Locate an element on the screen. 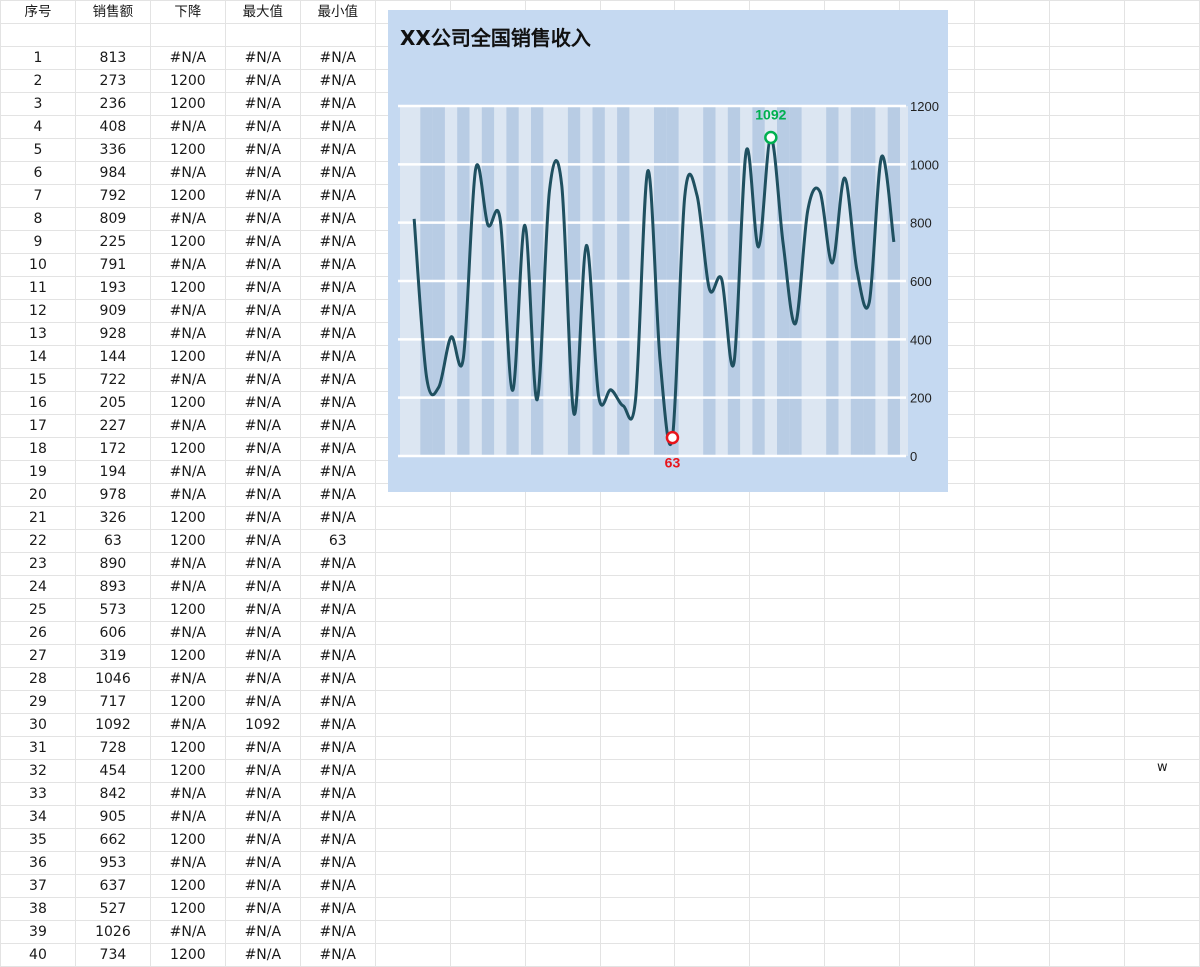  cell: 893 is located at coordinates (112, 587).